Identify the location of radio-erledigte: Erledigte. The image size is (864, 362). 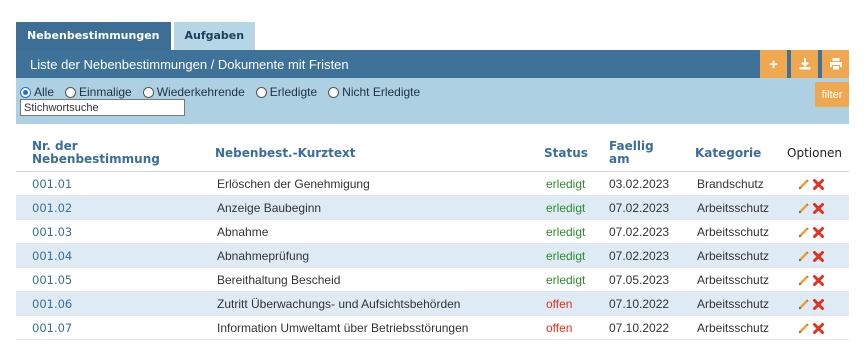
(286, 92).